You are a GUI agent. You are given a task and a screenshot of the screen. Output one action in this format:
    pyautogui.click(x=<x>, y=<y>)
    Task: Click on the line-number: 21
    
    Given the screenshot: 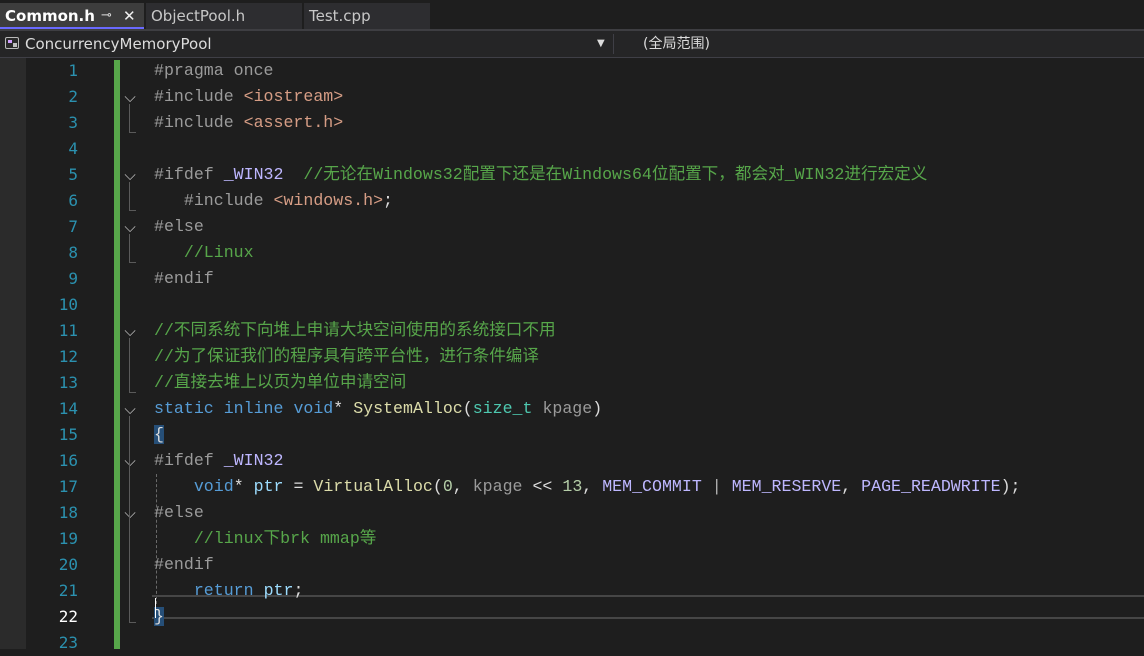 What is the action you would take?
    pyautogui.click(x=68, y=590)
    